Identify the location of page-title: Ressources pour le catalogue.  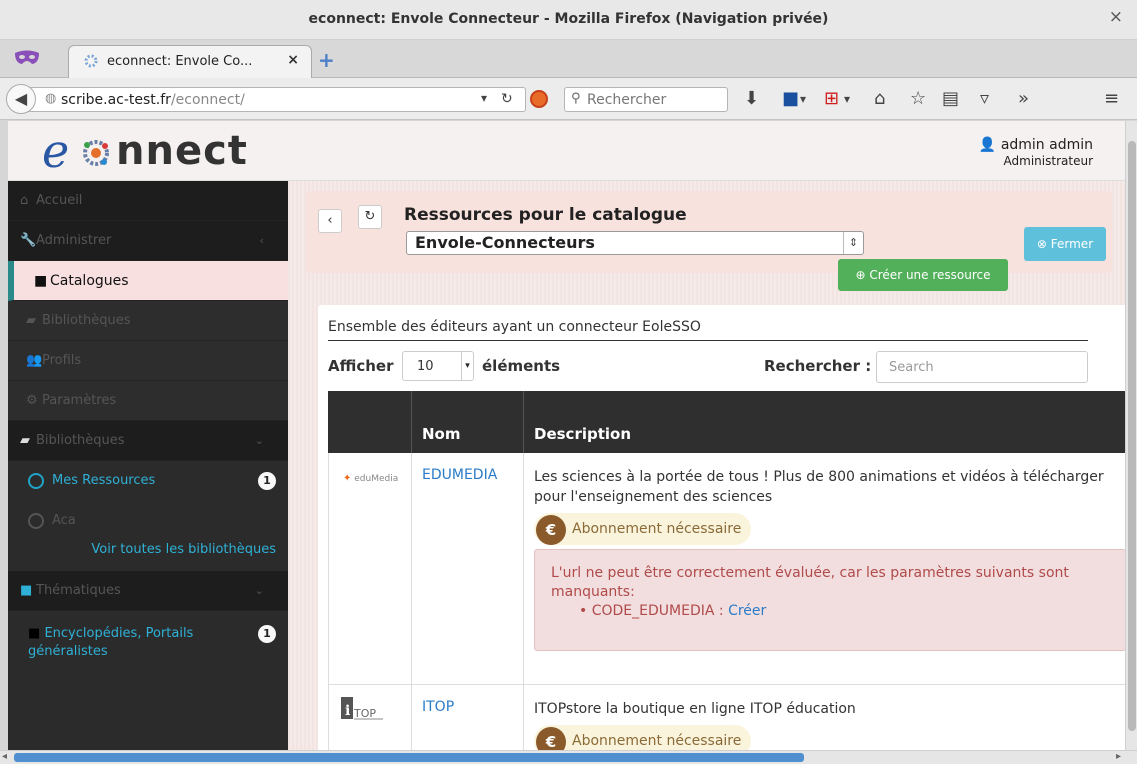
(545, 215).